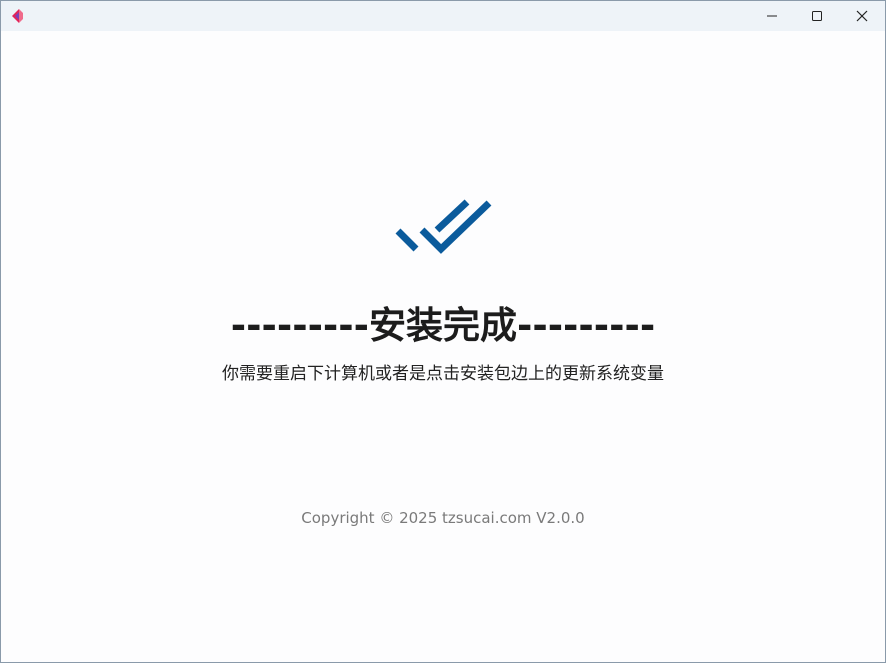  I want to click on app-logo-icon, so click(18, 16).